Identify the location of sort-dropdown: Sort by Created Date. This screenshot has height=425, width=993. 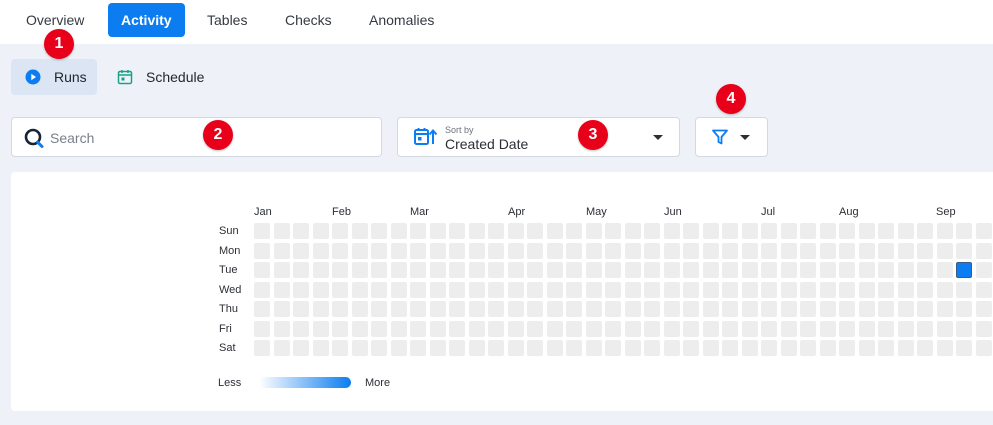
(538, 137).